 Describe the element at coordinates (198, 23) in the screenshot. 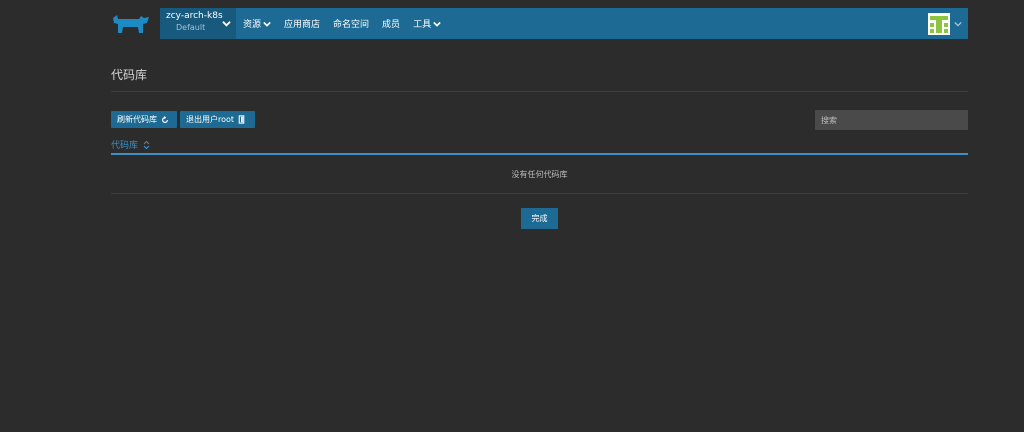

I see `cluster-selector: zcy-arch-k8s Default` at that location.